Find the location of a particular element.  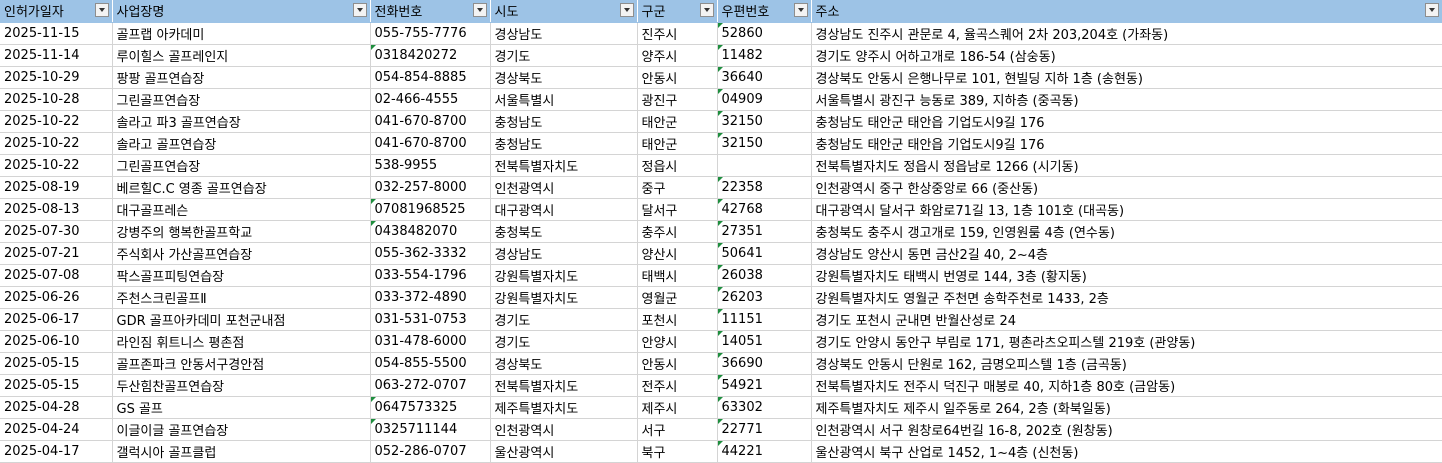

cell-business-name: 대구골프레슨 is located at coordinates (241, 209).